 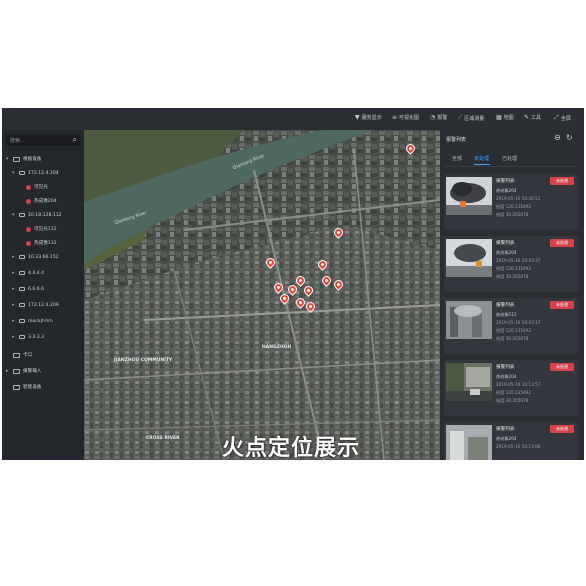 What do you see at coordinates (562, 118) in the screenshot?
I see `toolbar-fullscreen-button: ⤢ 全屏` at bounding box center [562, 118].